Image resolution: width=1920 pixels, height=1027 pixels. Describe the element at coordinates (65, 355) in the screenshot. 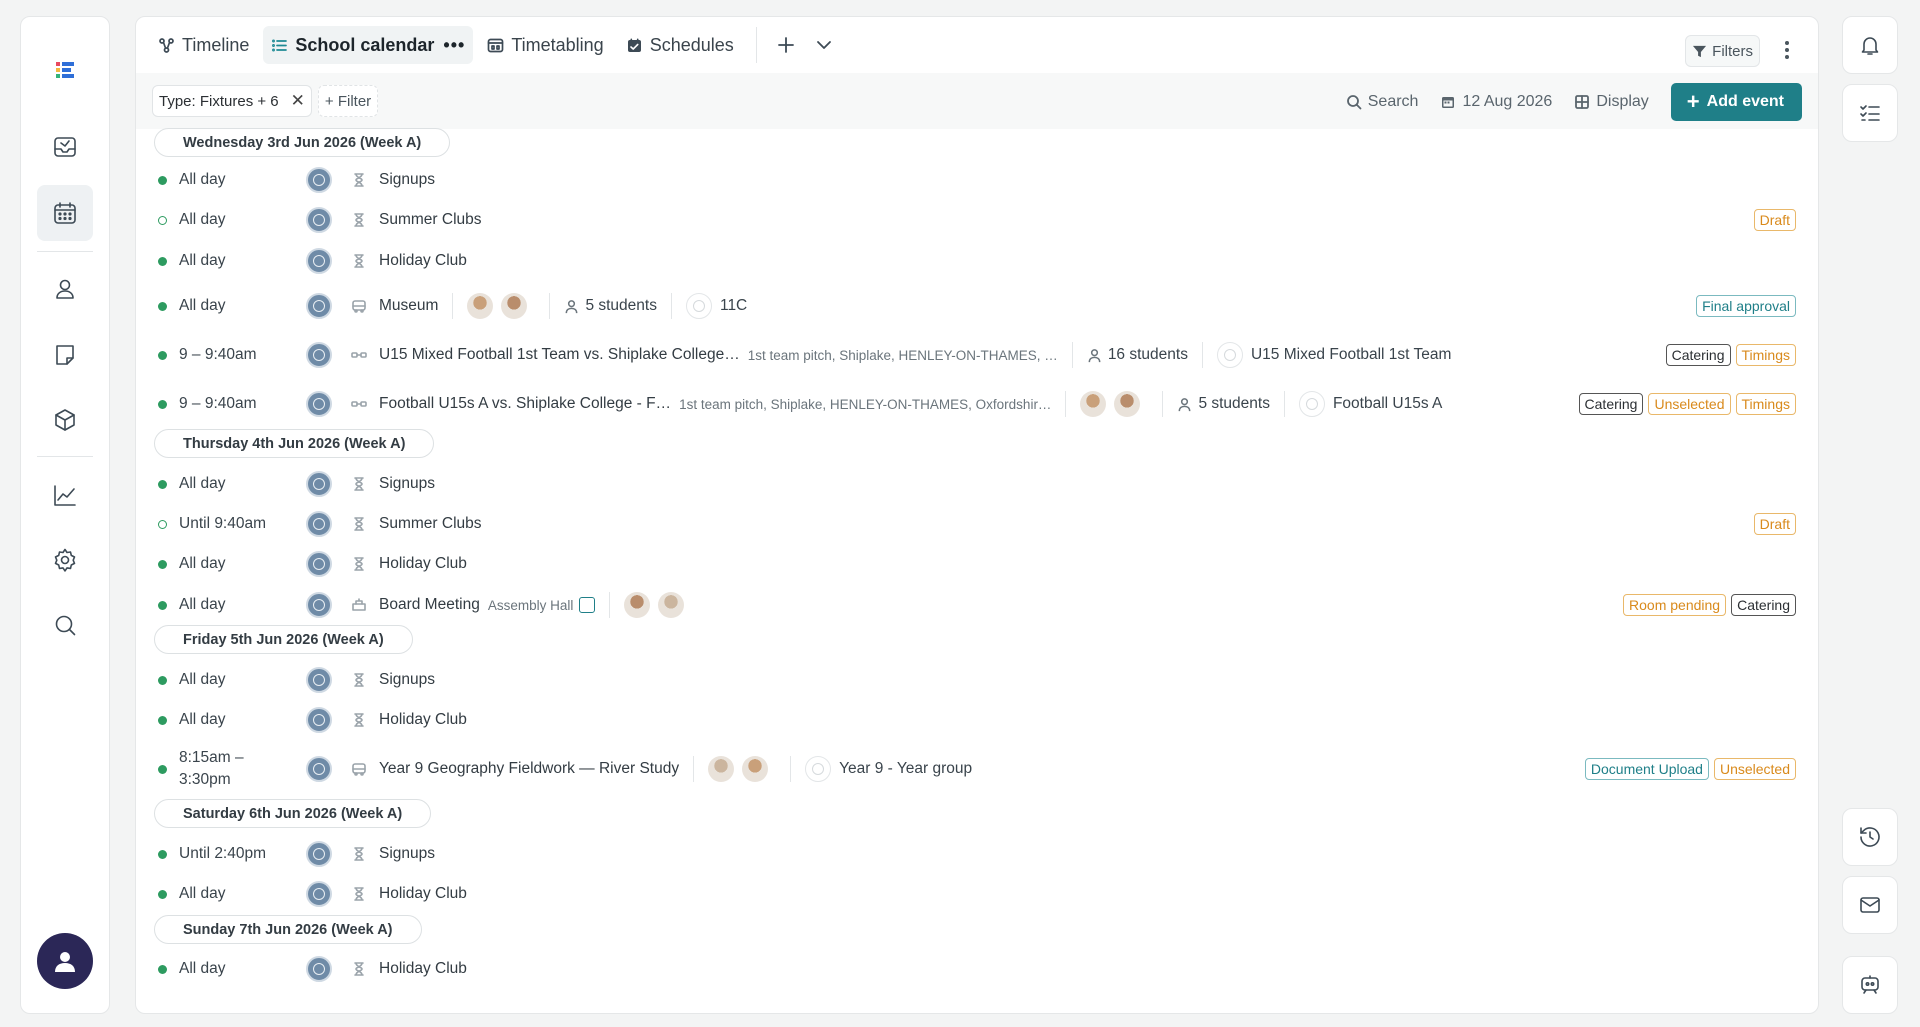

I see `notes-icon` at that location.